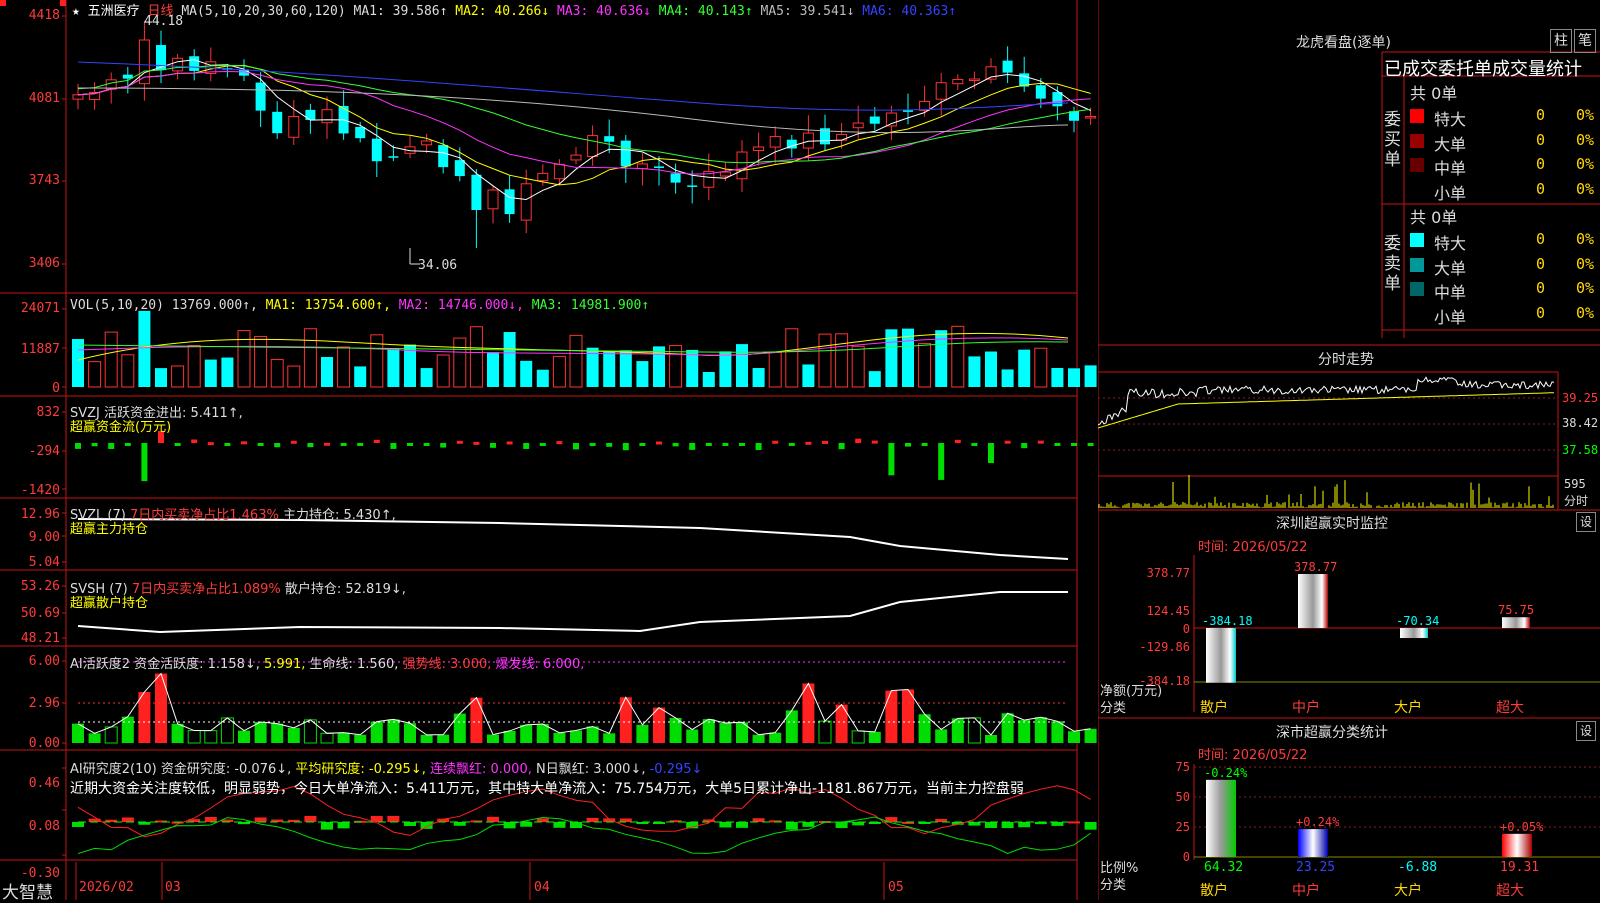 This screenshot has width=1600, height=903. I want to click on ma-legend-item-4: MA4: 40.143↑, so click(709, 11).